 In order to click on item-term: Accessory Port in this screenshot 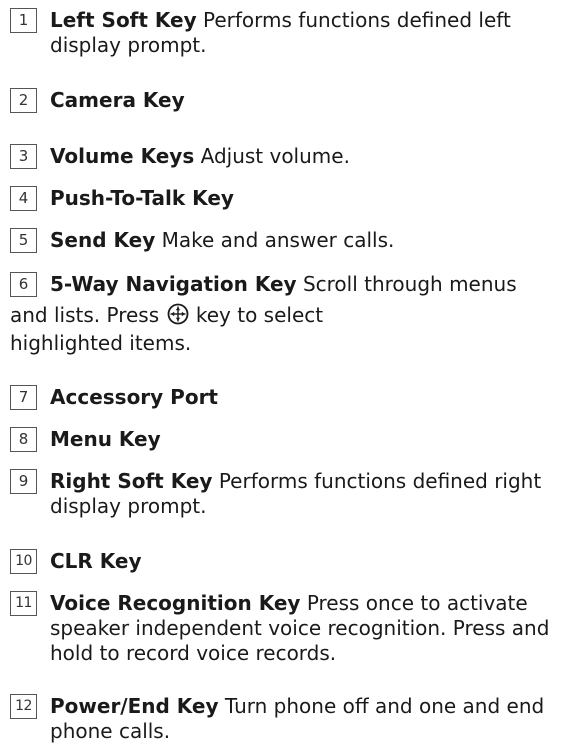, I will do `click(134, 397)`.